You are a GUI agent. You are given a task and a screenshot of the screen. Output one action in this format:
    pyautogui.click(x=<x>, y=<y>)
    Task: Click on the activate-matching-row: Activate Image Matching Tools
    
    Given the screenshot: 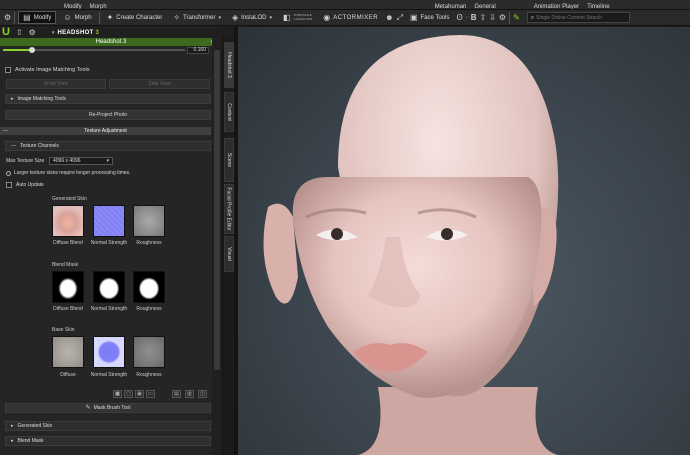 What is the action you would take?
    pyautogui.click(x=47, y=70)
    